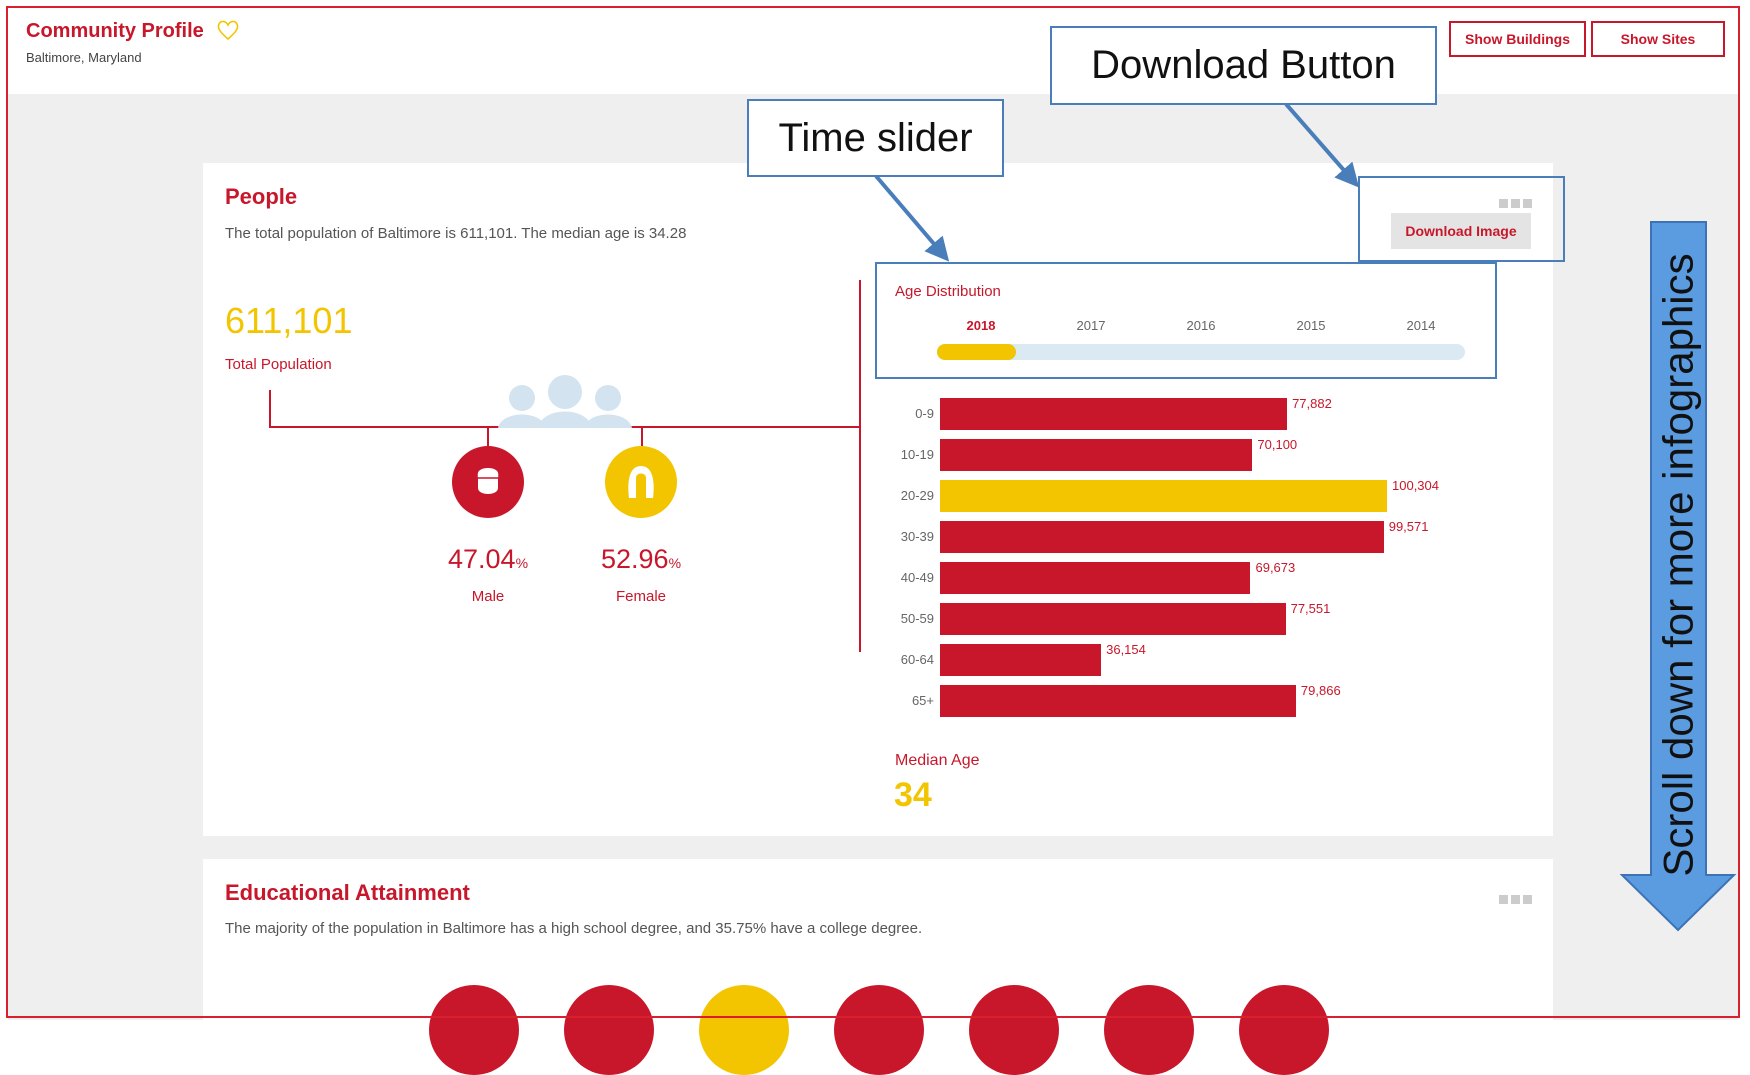 The height and width of the screenshot is (1075, 1750). I want to click on scroll-hint-caption: Scroll down for more infographics, so click(1678, 565).